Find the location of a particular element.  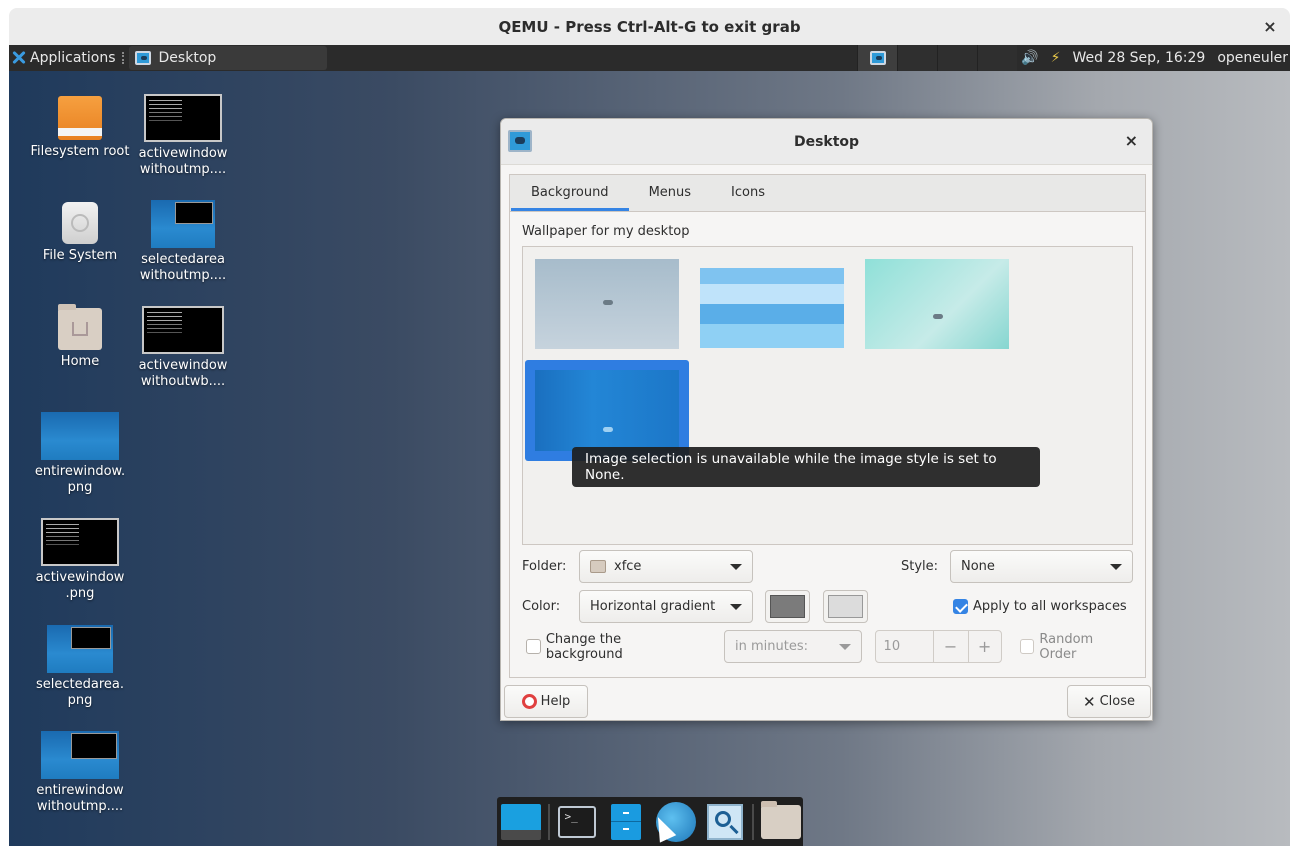

apply-all-label: Apply to all workspaces is located at coordinates (1050, 606).